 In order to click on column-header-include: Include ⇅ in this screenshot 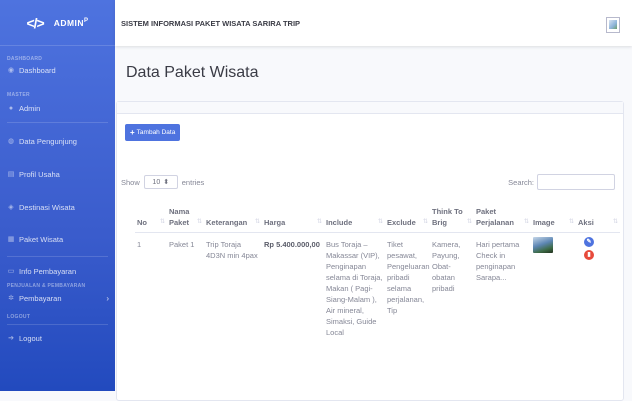, I will do `click(354, 218)`.